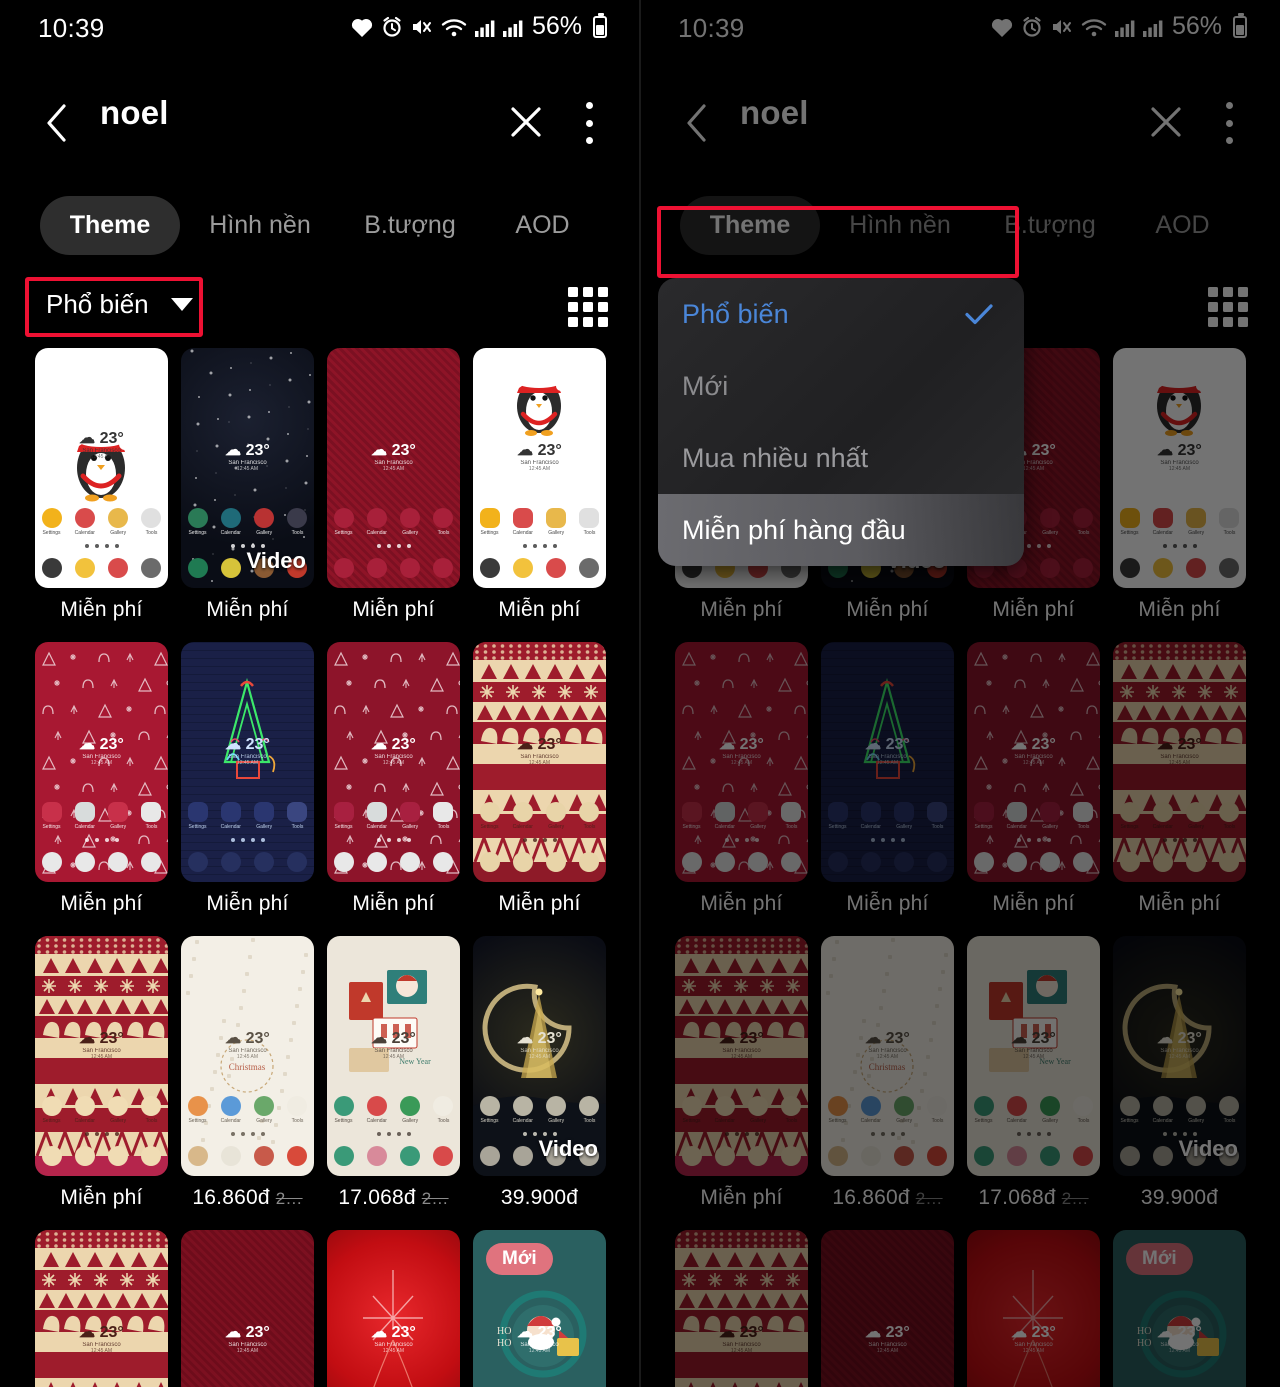 The width and height of the screenshot is (1280, 1387). I want to click on weather-widget: ☁ 23° San Francisco 12:45 AM, so click(101, 444).